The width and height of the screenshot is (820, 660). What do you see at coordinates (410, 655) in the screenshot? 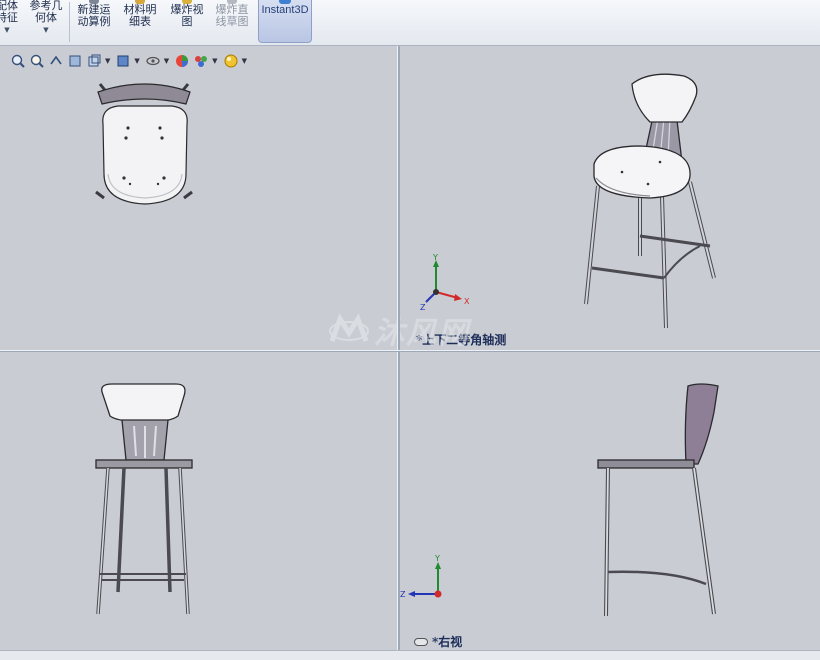
I see `status-bar` at bounding box center [410, 655].